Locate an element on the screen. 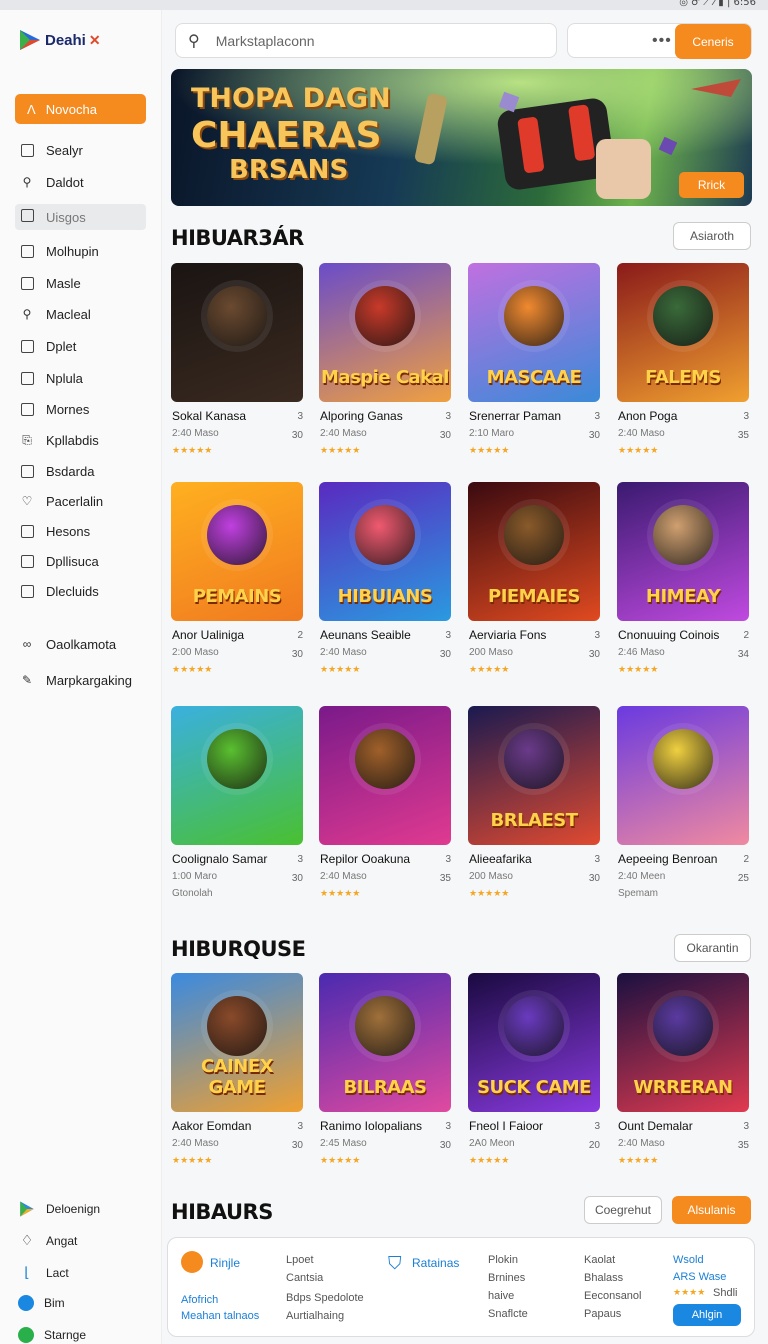 This screenshot has height=1344, width=768. game-meta: 2:40 Maso is located at coordinates (343, 433).